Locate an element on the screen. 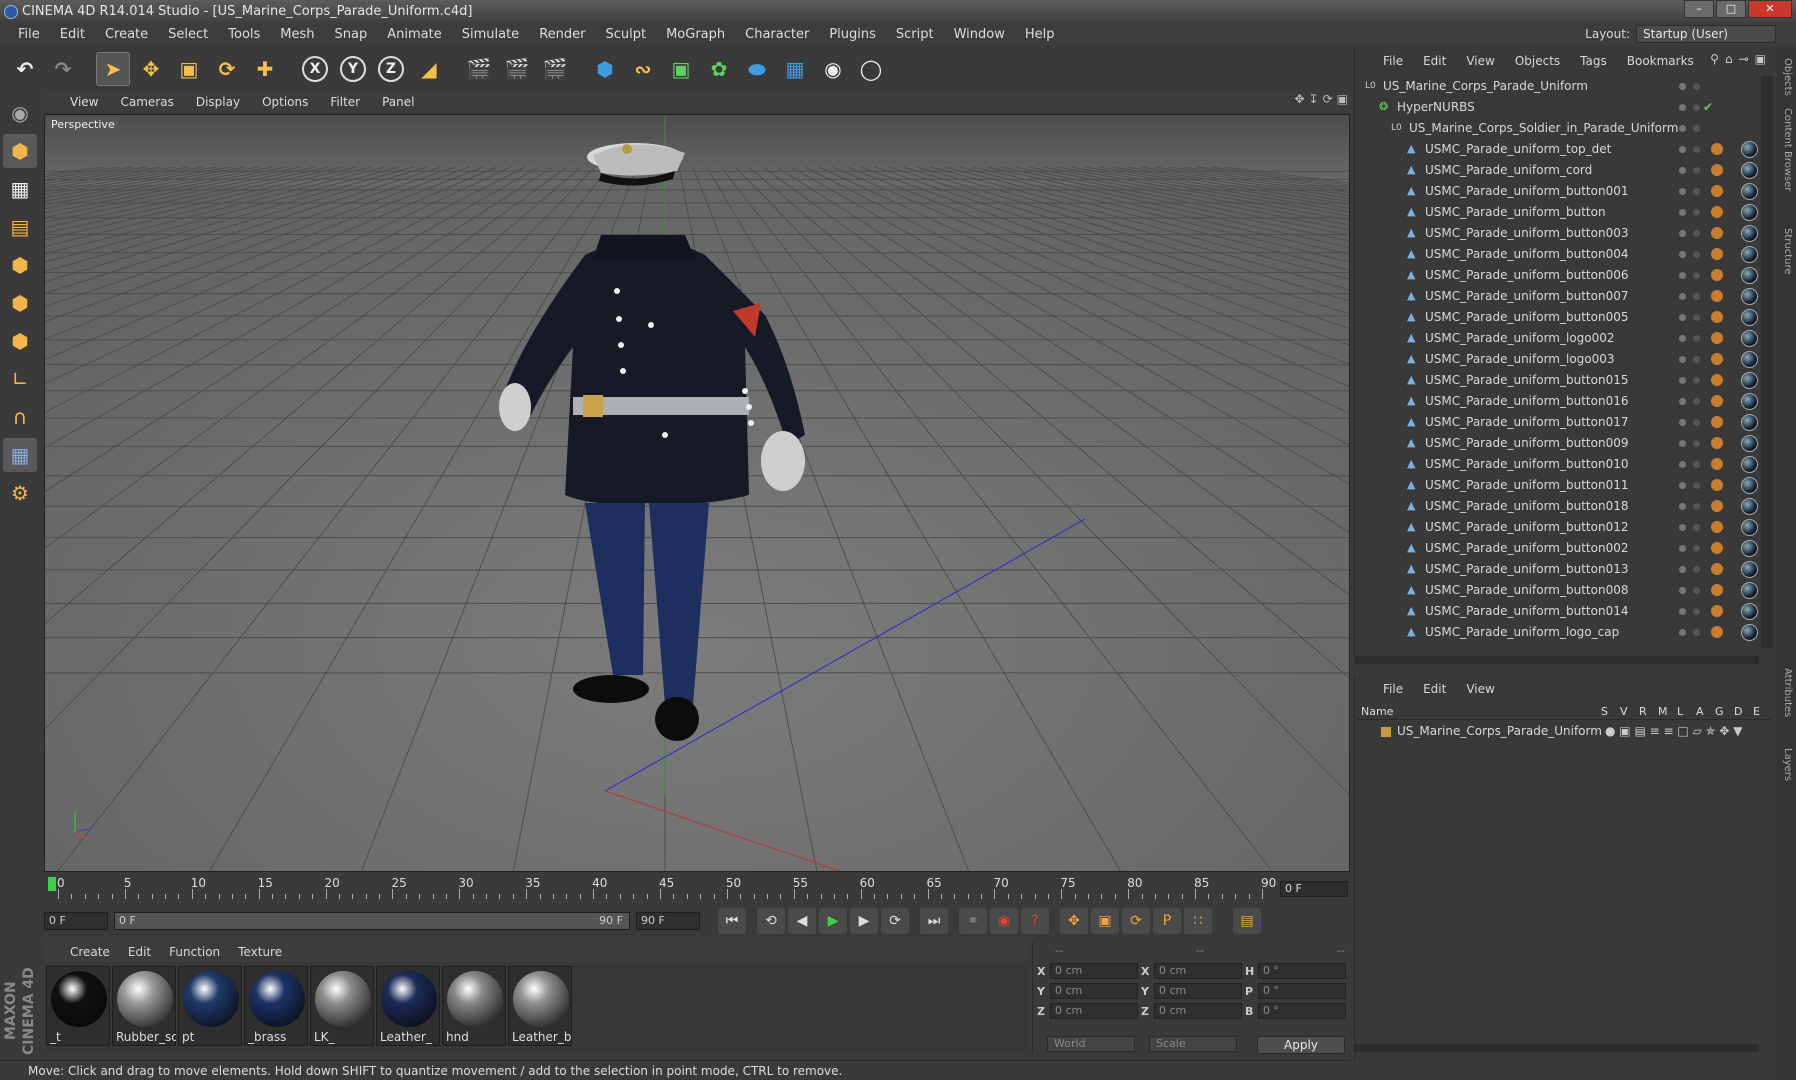 This screenshot has width=1796, height=1080. go-to-start-icon: ⏮ is located at coordinates (732, 921).